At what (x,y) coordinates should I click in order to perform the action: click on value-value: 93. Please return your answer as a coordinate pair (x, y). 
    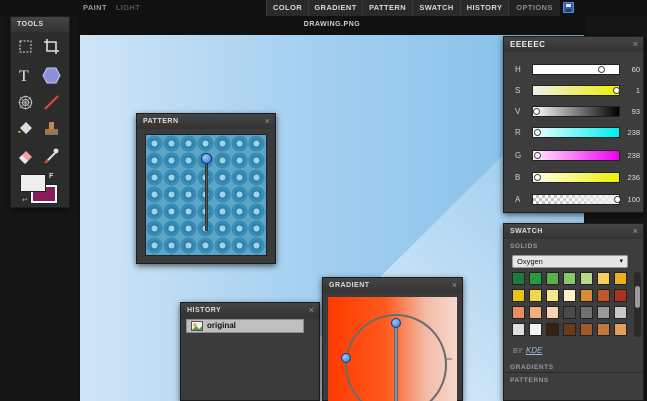
    Looking at the image, I should click on (630, 111).